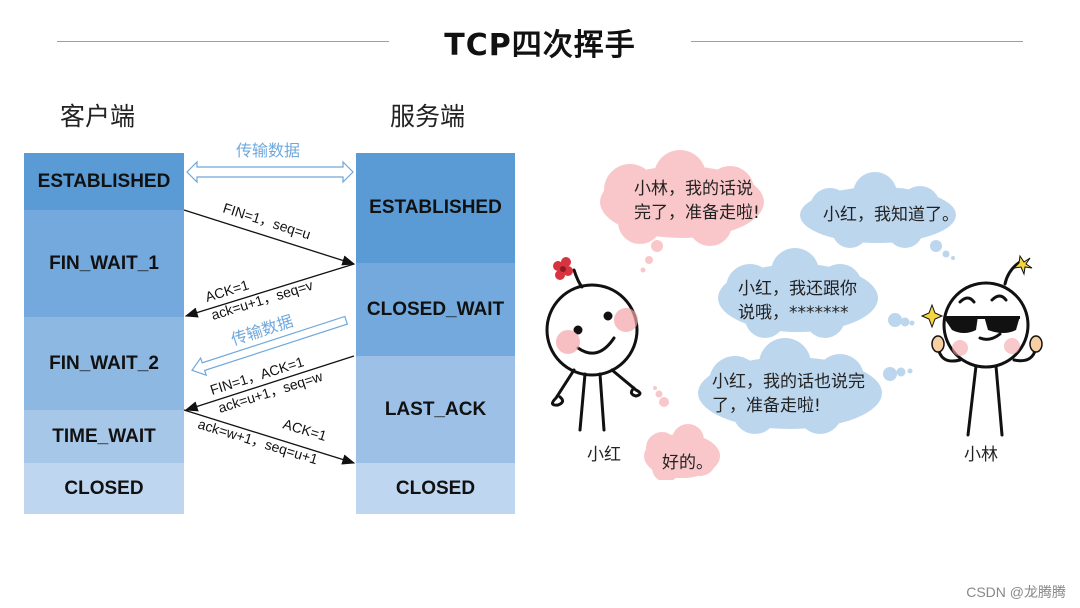 Image resolution: width=1080 pixels, height=608 pixels. Describe the element at coordinates (1022, 265) in the screenshot. I see `spark-icon` at that location.